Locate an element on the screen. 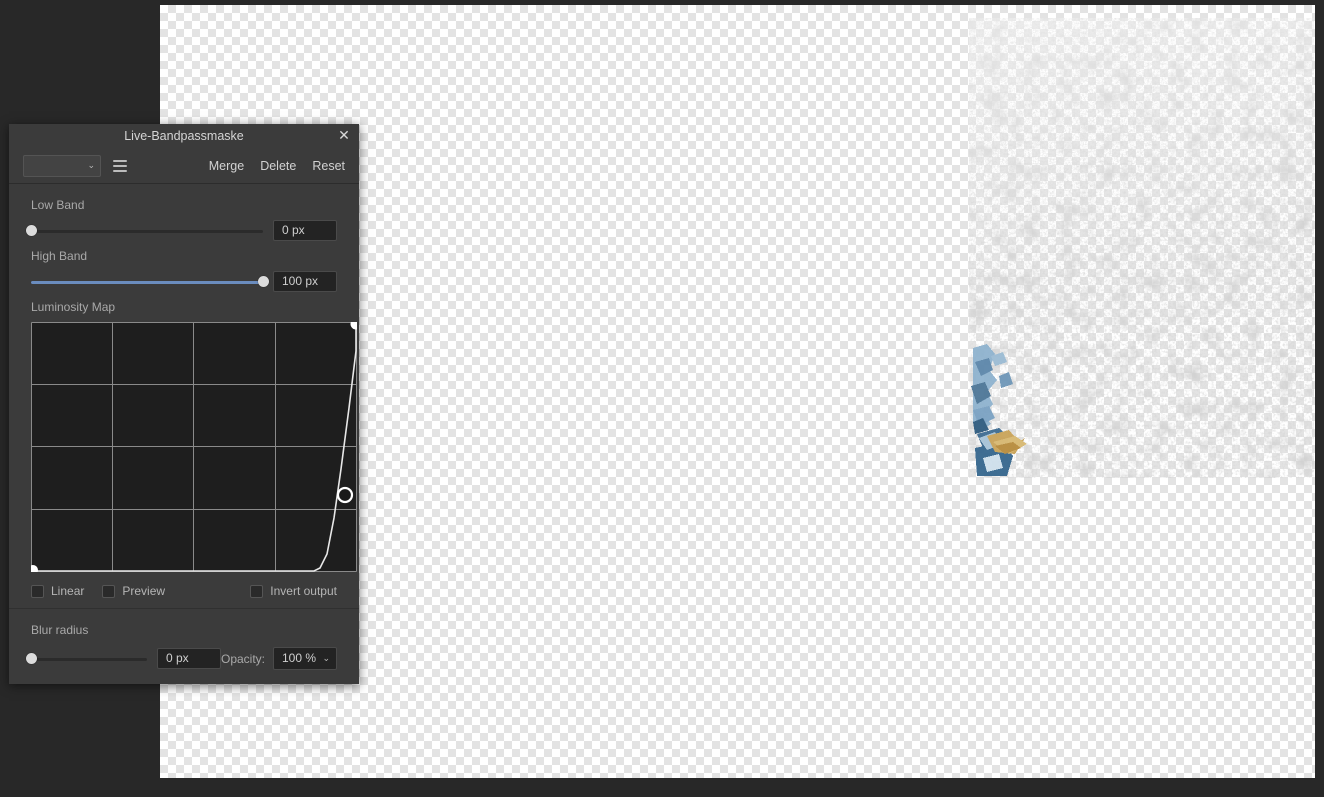 This screenshot has width=1324, height=797. high-band-label: High Band is located at coordinates (59, 256).